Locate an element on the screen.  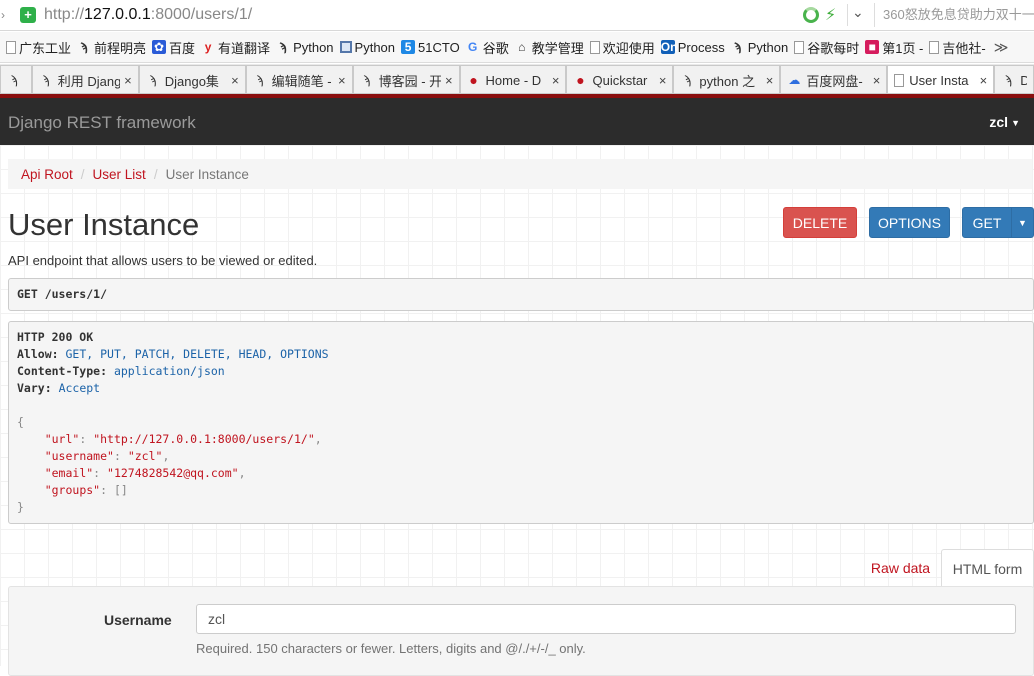
tab-label: Home - D is located at coordinates (513, 80).